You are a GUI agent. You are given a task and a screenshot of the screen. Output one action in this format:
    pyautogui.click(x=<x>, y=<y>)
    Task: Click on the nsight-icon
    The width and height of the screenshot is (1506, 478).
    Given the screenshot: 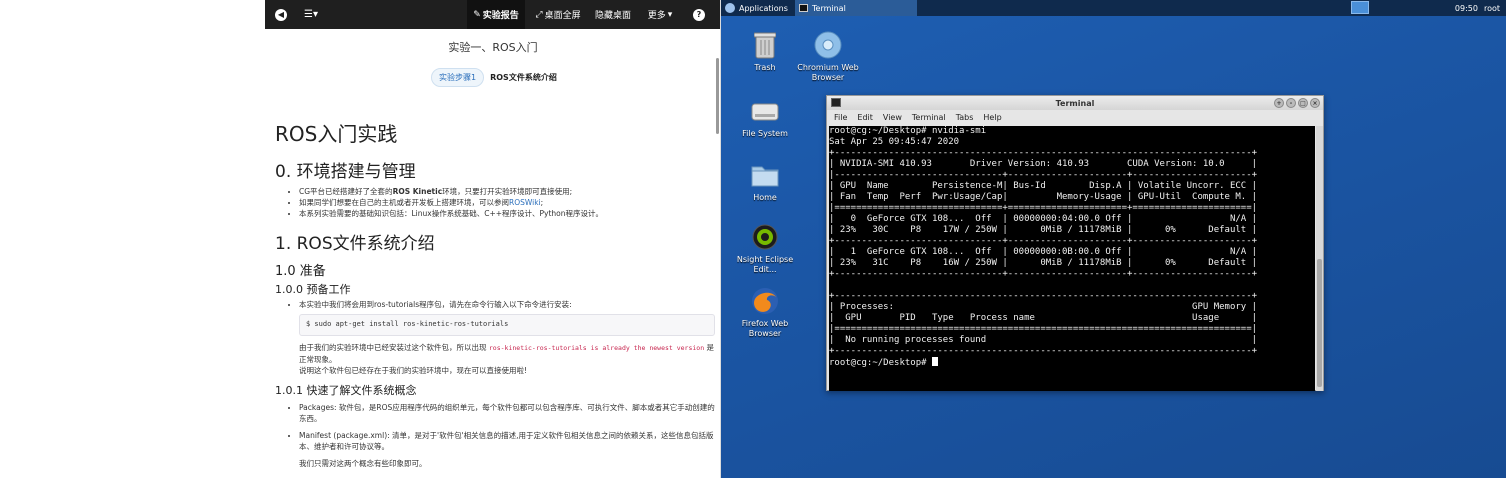 What is the action you would take?
    pyautogui.click(x=765, y=237)
    